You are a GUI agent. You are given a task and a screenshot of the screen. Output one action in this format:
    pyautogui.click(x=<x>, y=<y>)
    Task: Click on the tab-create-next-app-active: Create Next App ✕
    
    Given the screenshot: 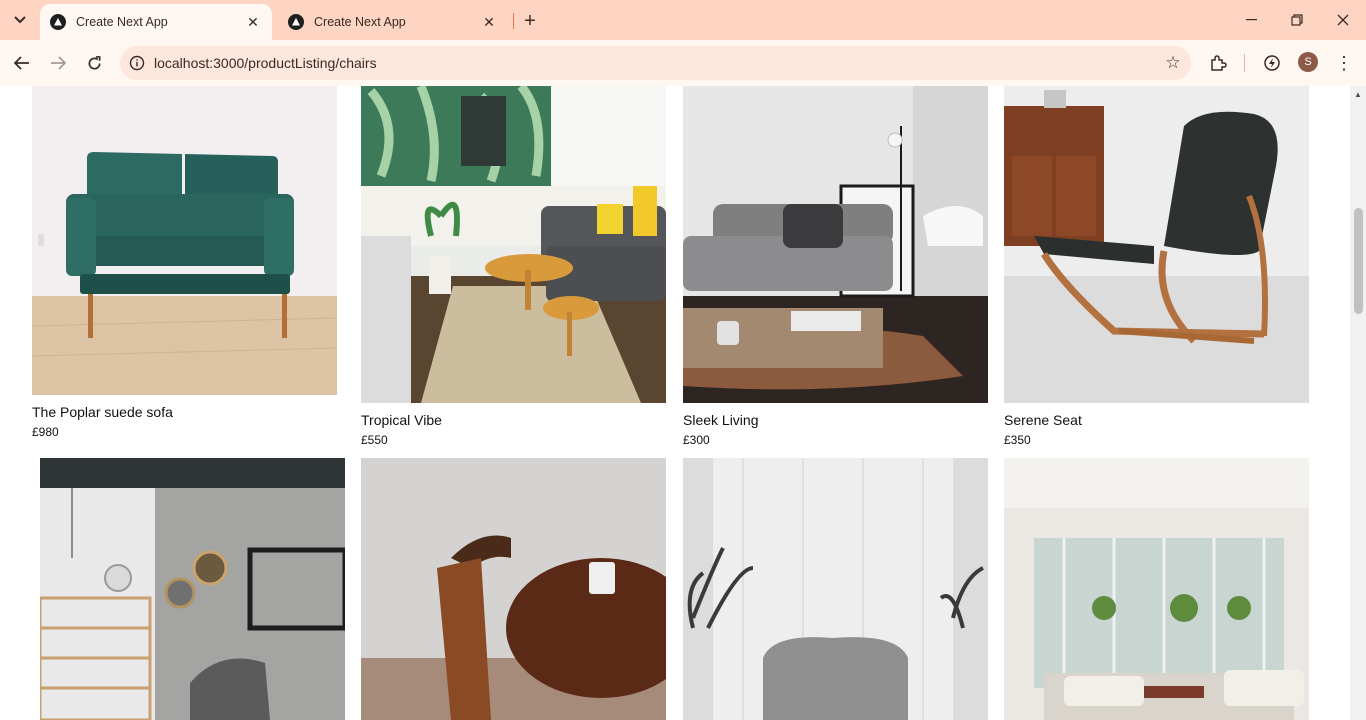 What is the action you would take?
    pyautogui.click(x=156, y=22)
    